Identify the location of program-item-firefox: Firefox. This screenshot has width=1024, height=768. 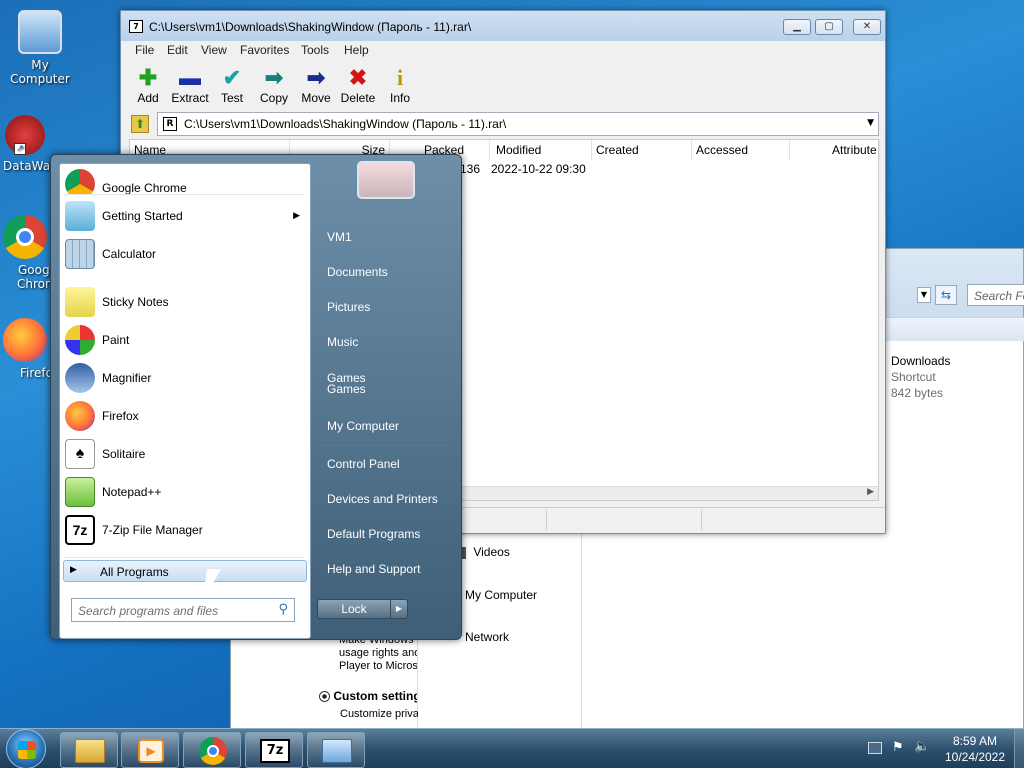
(185, 416).